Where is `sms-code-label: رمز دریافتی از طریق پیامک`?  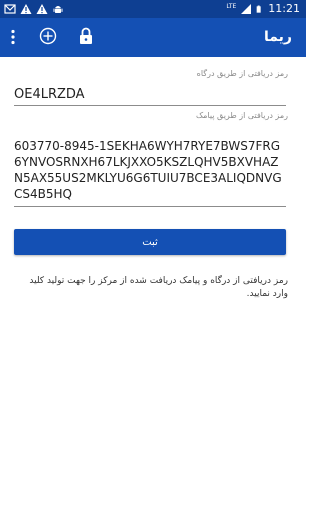 sms-code-label: رمز دریافتی از طریق پیامک is located at coordinates (241, 115).